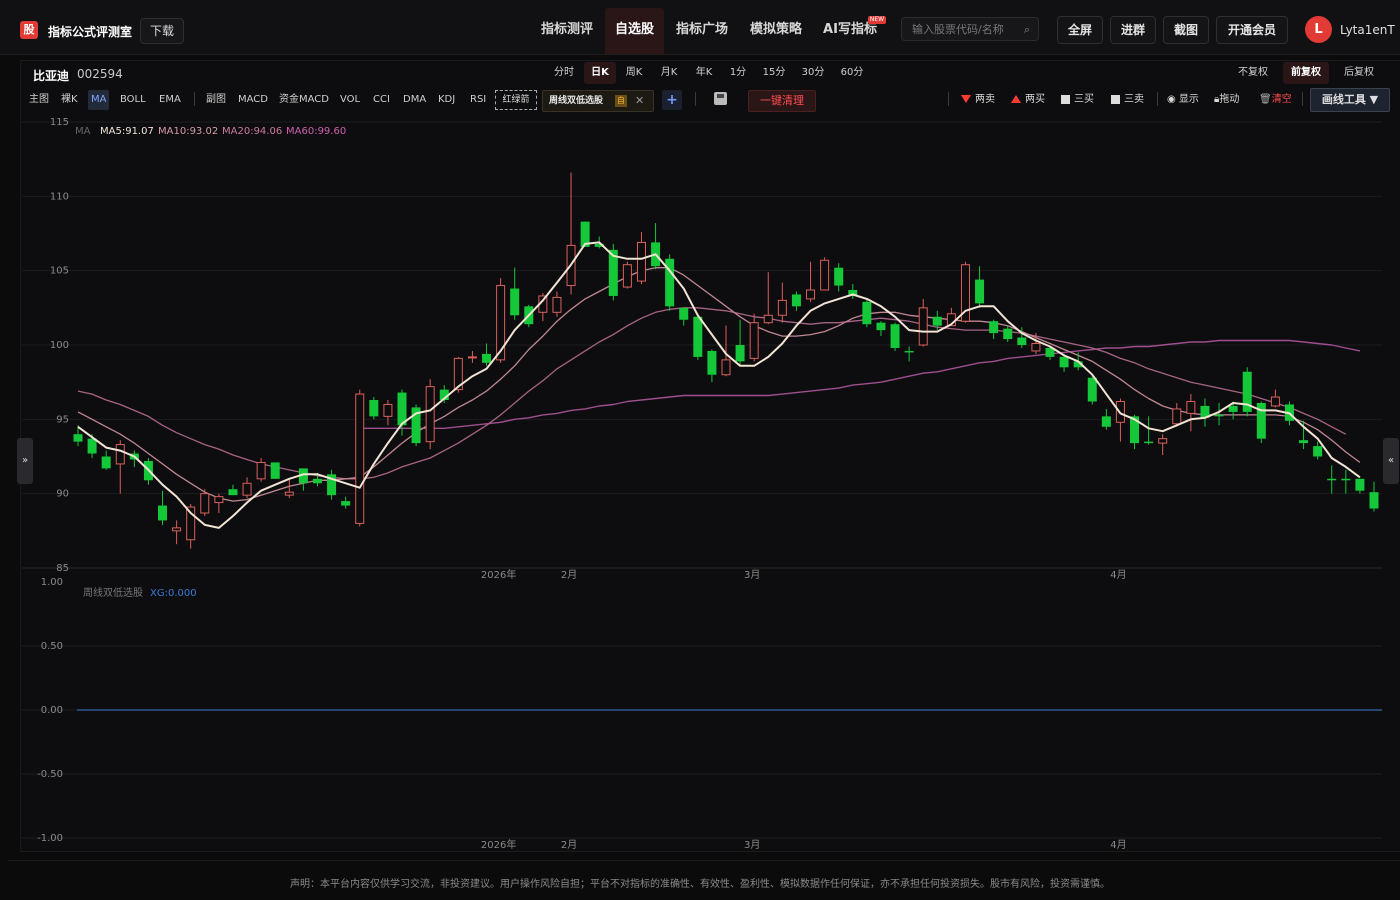  Describe the element at coordinates (1229, 99) in the screenshot. I see `drag-label: 拖动` at that location.